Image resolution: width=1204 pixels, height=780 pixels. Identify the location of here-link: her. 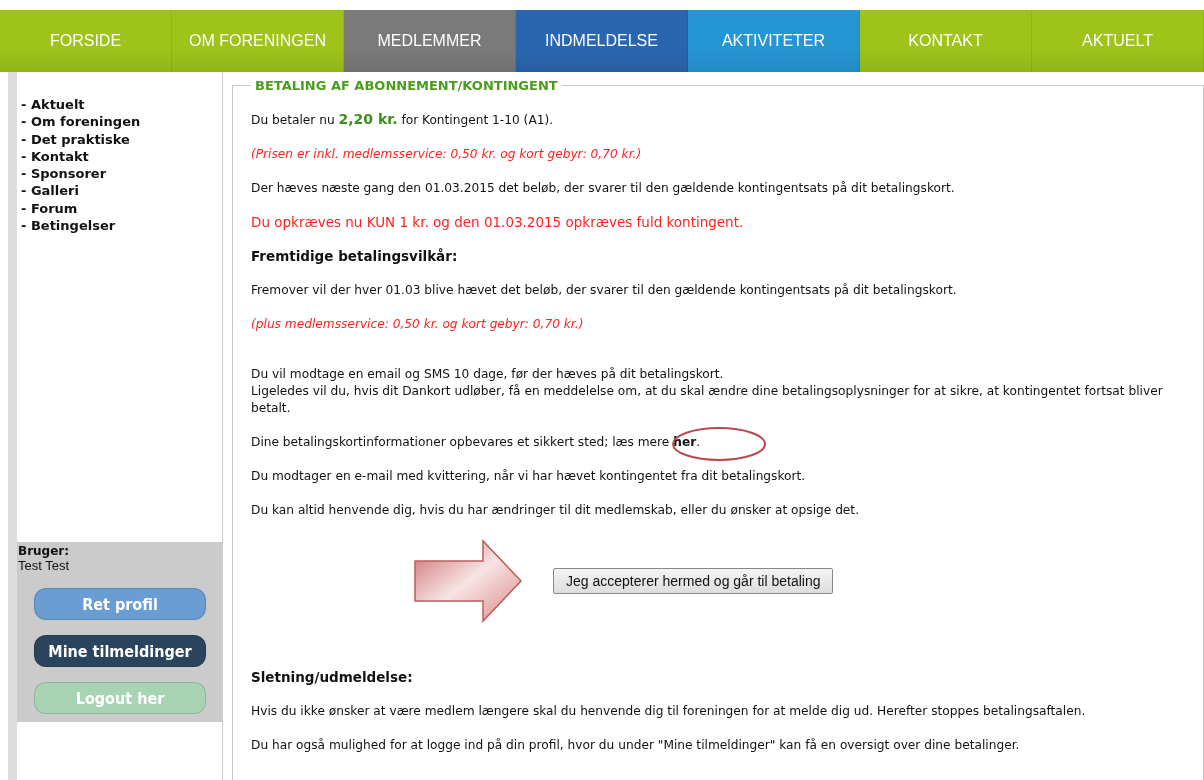
(685, 442).